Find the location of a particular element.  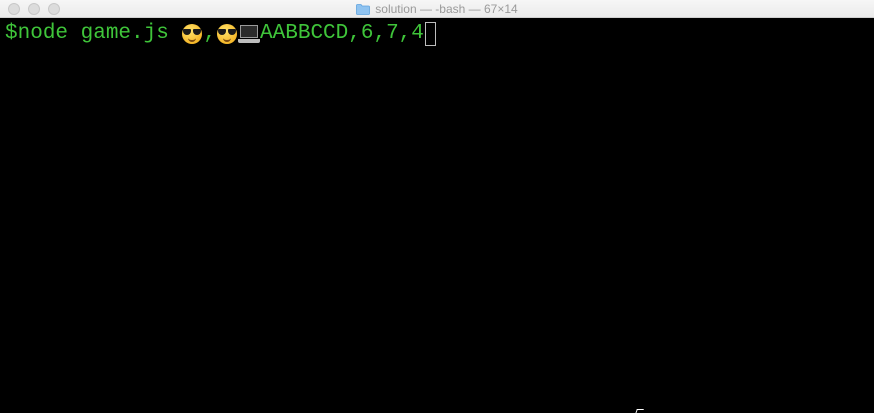

title-bar: solution — -bash — 67×14 is located at coordinates (437, 9).